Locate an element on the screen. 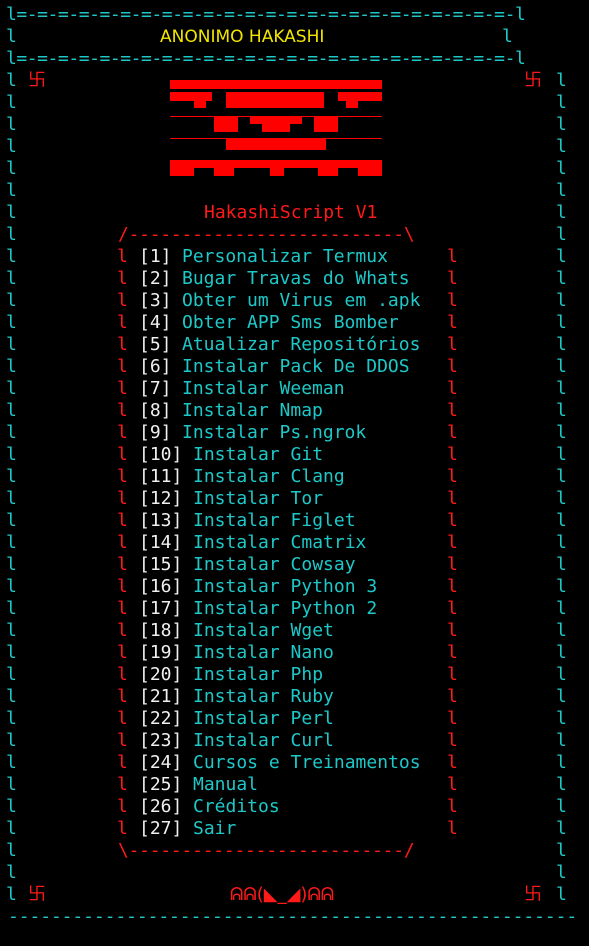 This screenshot has height=946, width=589. menu-item-number: [21] is located at coordinates (161, 696).